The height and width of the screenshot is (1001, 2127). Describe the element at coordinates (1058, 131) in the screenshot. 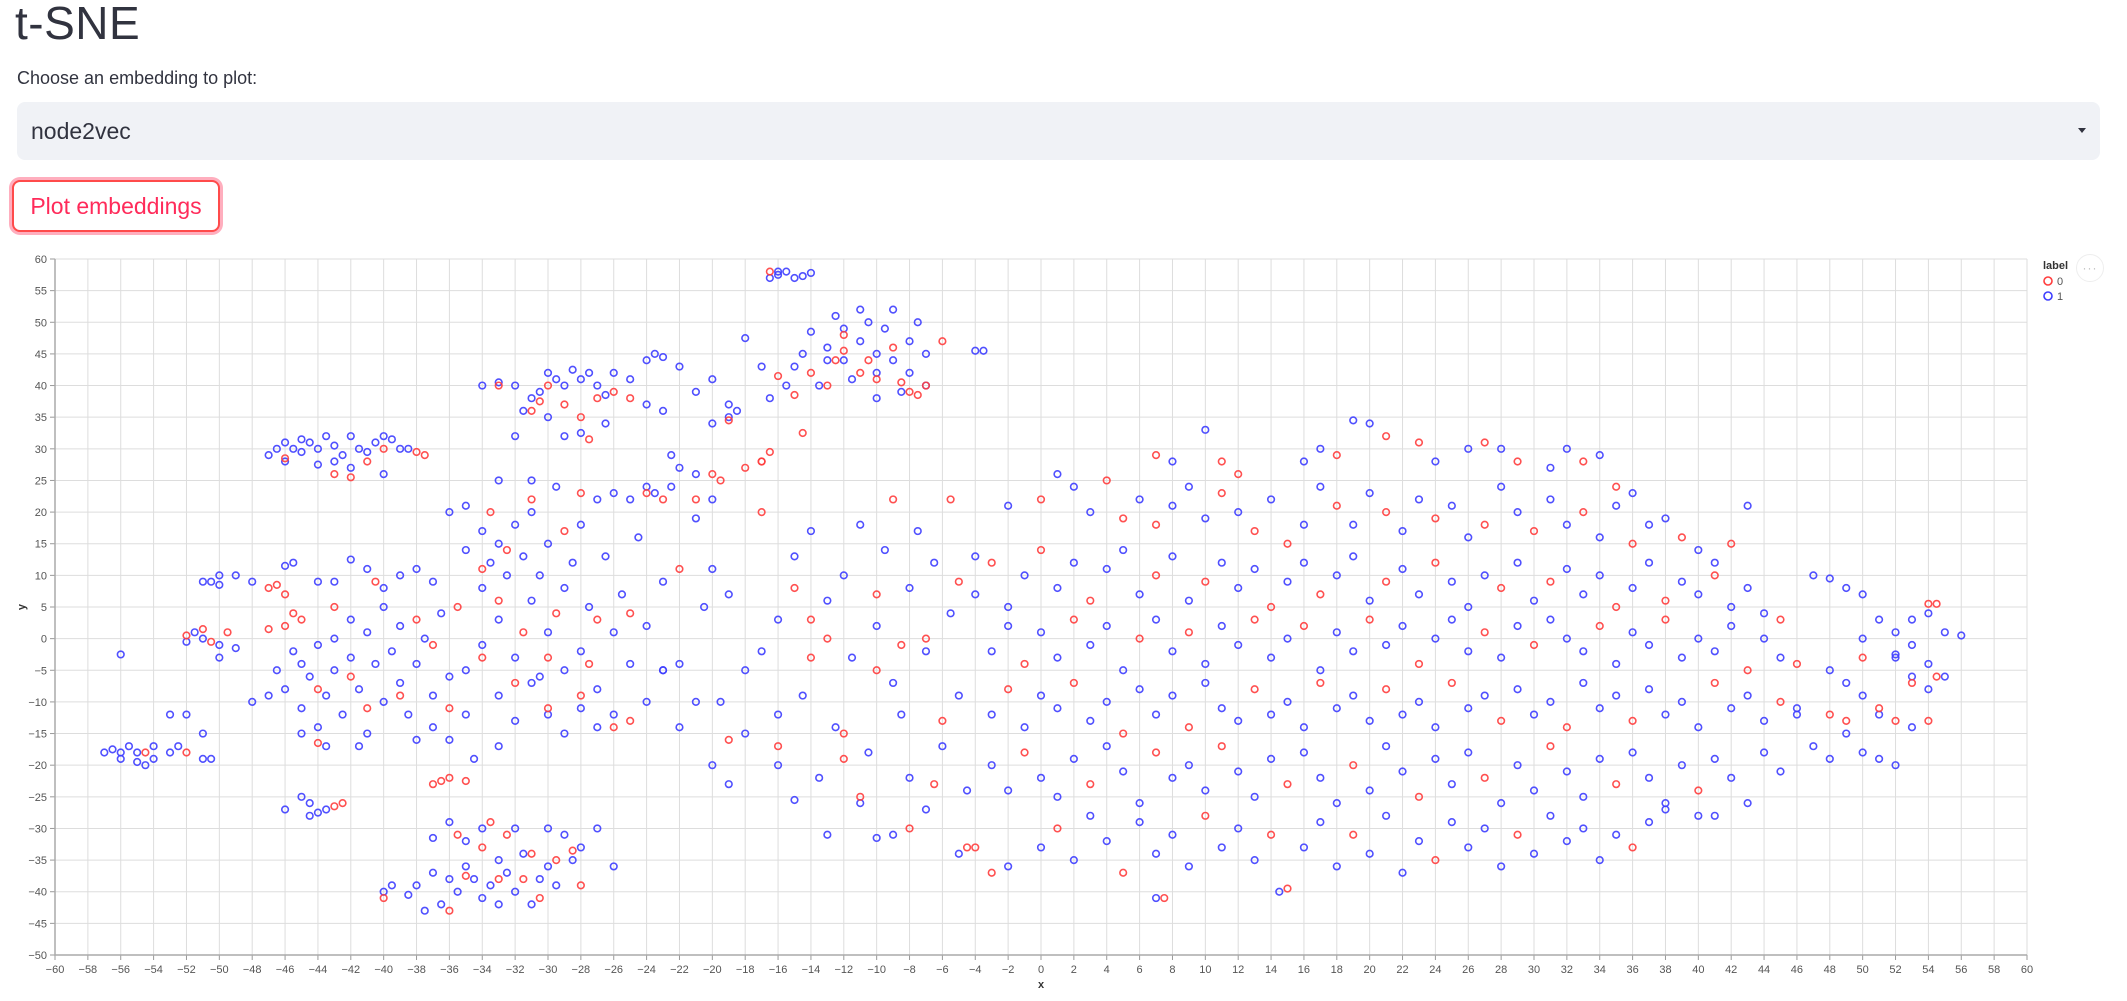

I see `embedding-select: node2vec` at that location.